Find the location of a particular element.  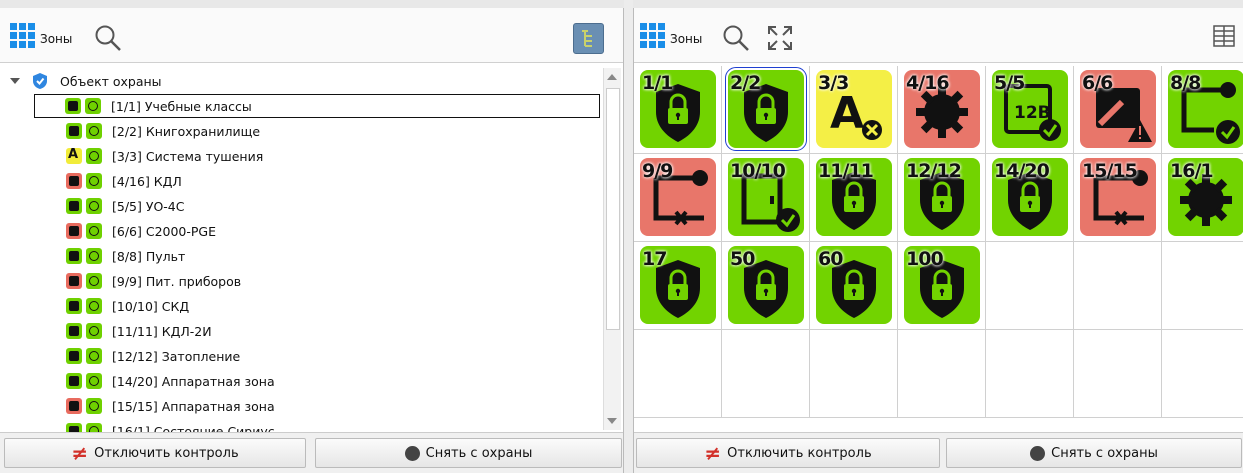

zone-tile: 9/9 is located at coordinates (678, 197).